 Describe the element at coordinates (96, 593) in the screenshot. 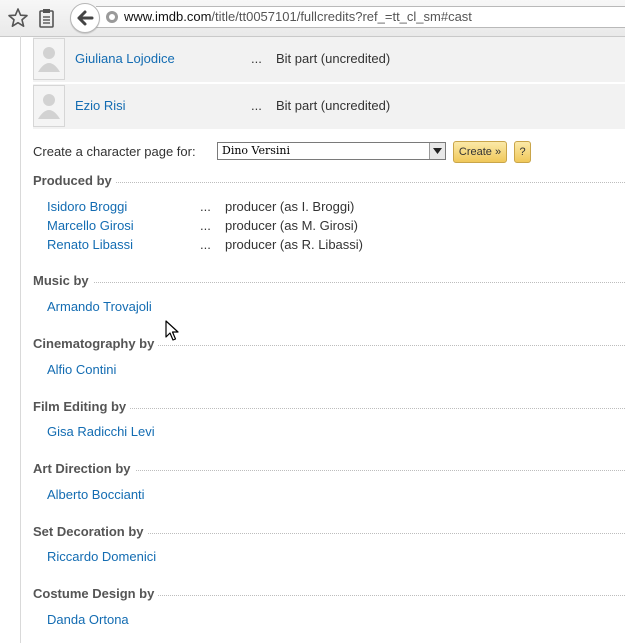

I see `section-title: Costume Design by` at that location.